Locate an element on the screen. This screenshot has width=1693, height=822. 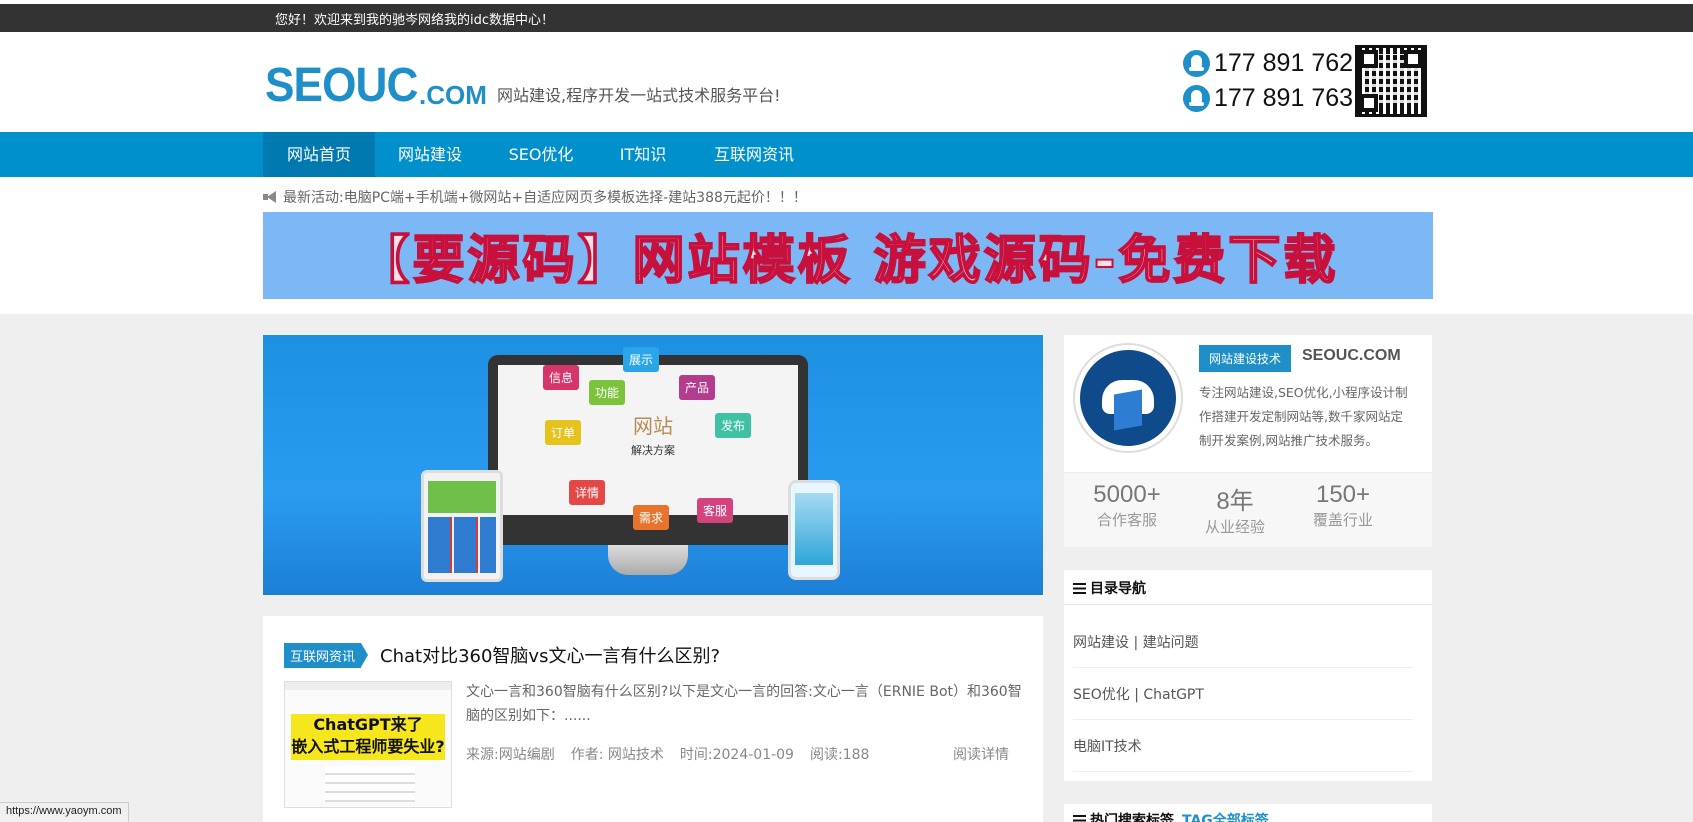
profile-stats: 5000+ 合作客服 8年 从业经验 150+ 覆盖行业 is located at coordinates (1248, 509).